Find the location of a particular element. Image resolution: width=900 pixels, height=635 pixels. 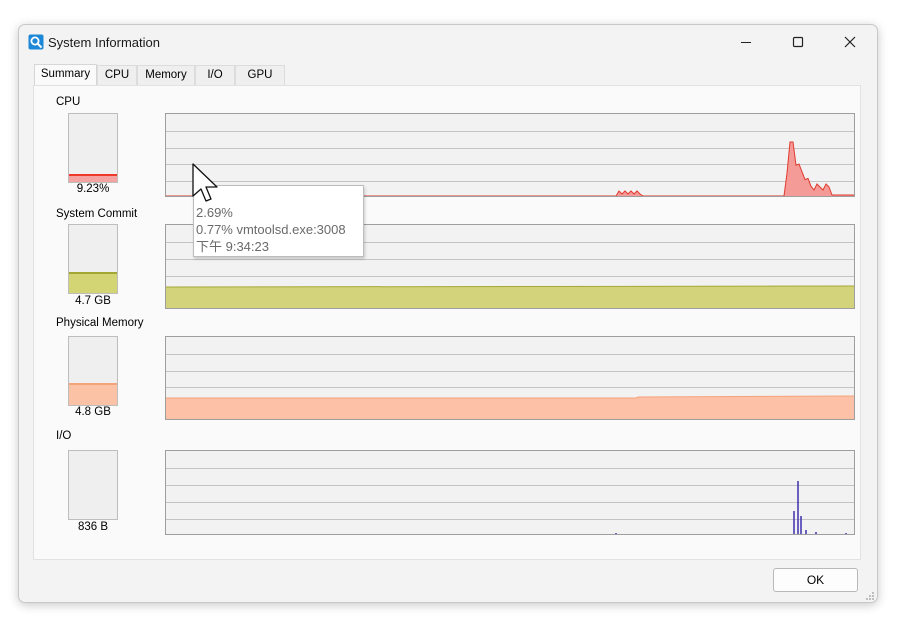

tab-summary: Summary is located at coordinates (65, 75).